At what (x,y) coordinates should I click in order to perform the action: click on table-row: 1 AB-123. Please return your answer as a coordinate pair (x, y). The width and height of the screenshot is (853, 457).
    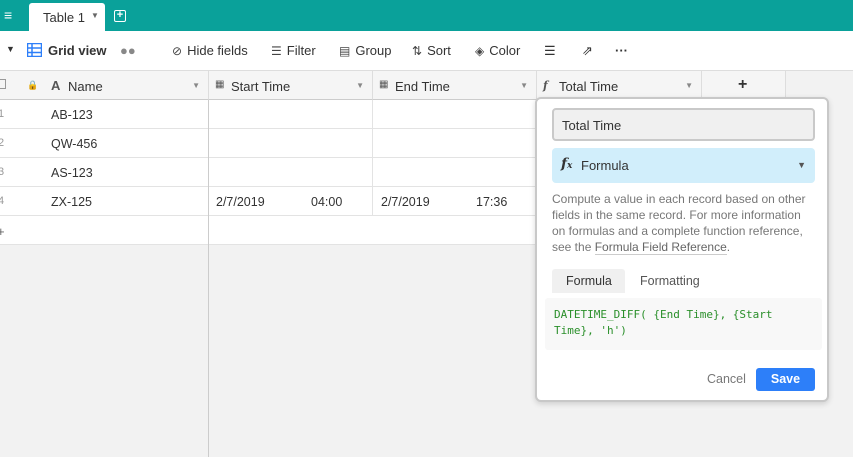
    Looking at the image, I should click on (268, 114).